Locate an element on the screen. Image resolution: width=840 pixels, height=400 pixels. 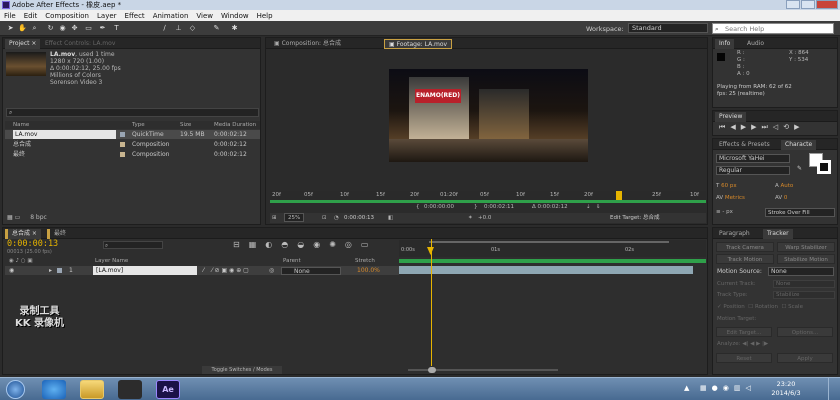
track-type-select: Stabilize is located at coordinates (804, 295).